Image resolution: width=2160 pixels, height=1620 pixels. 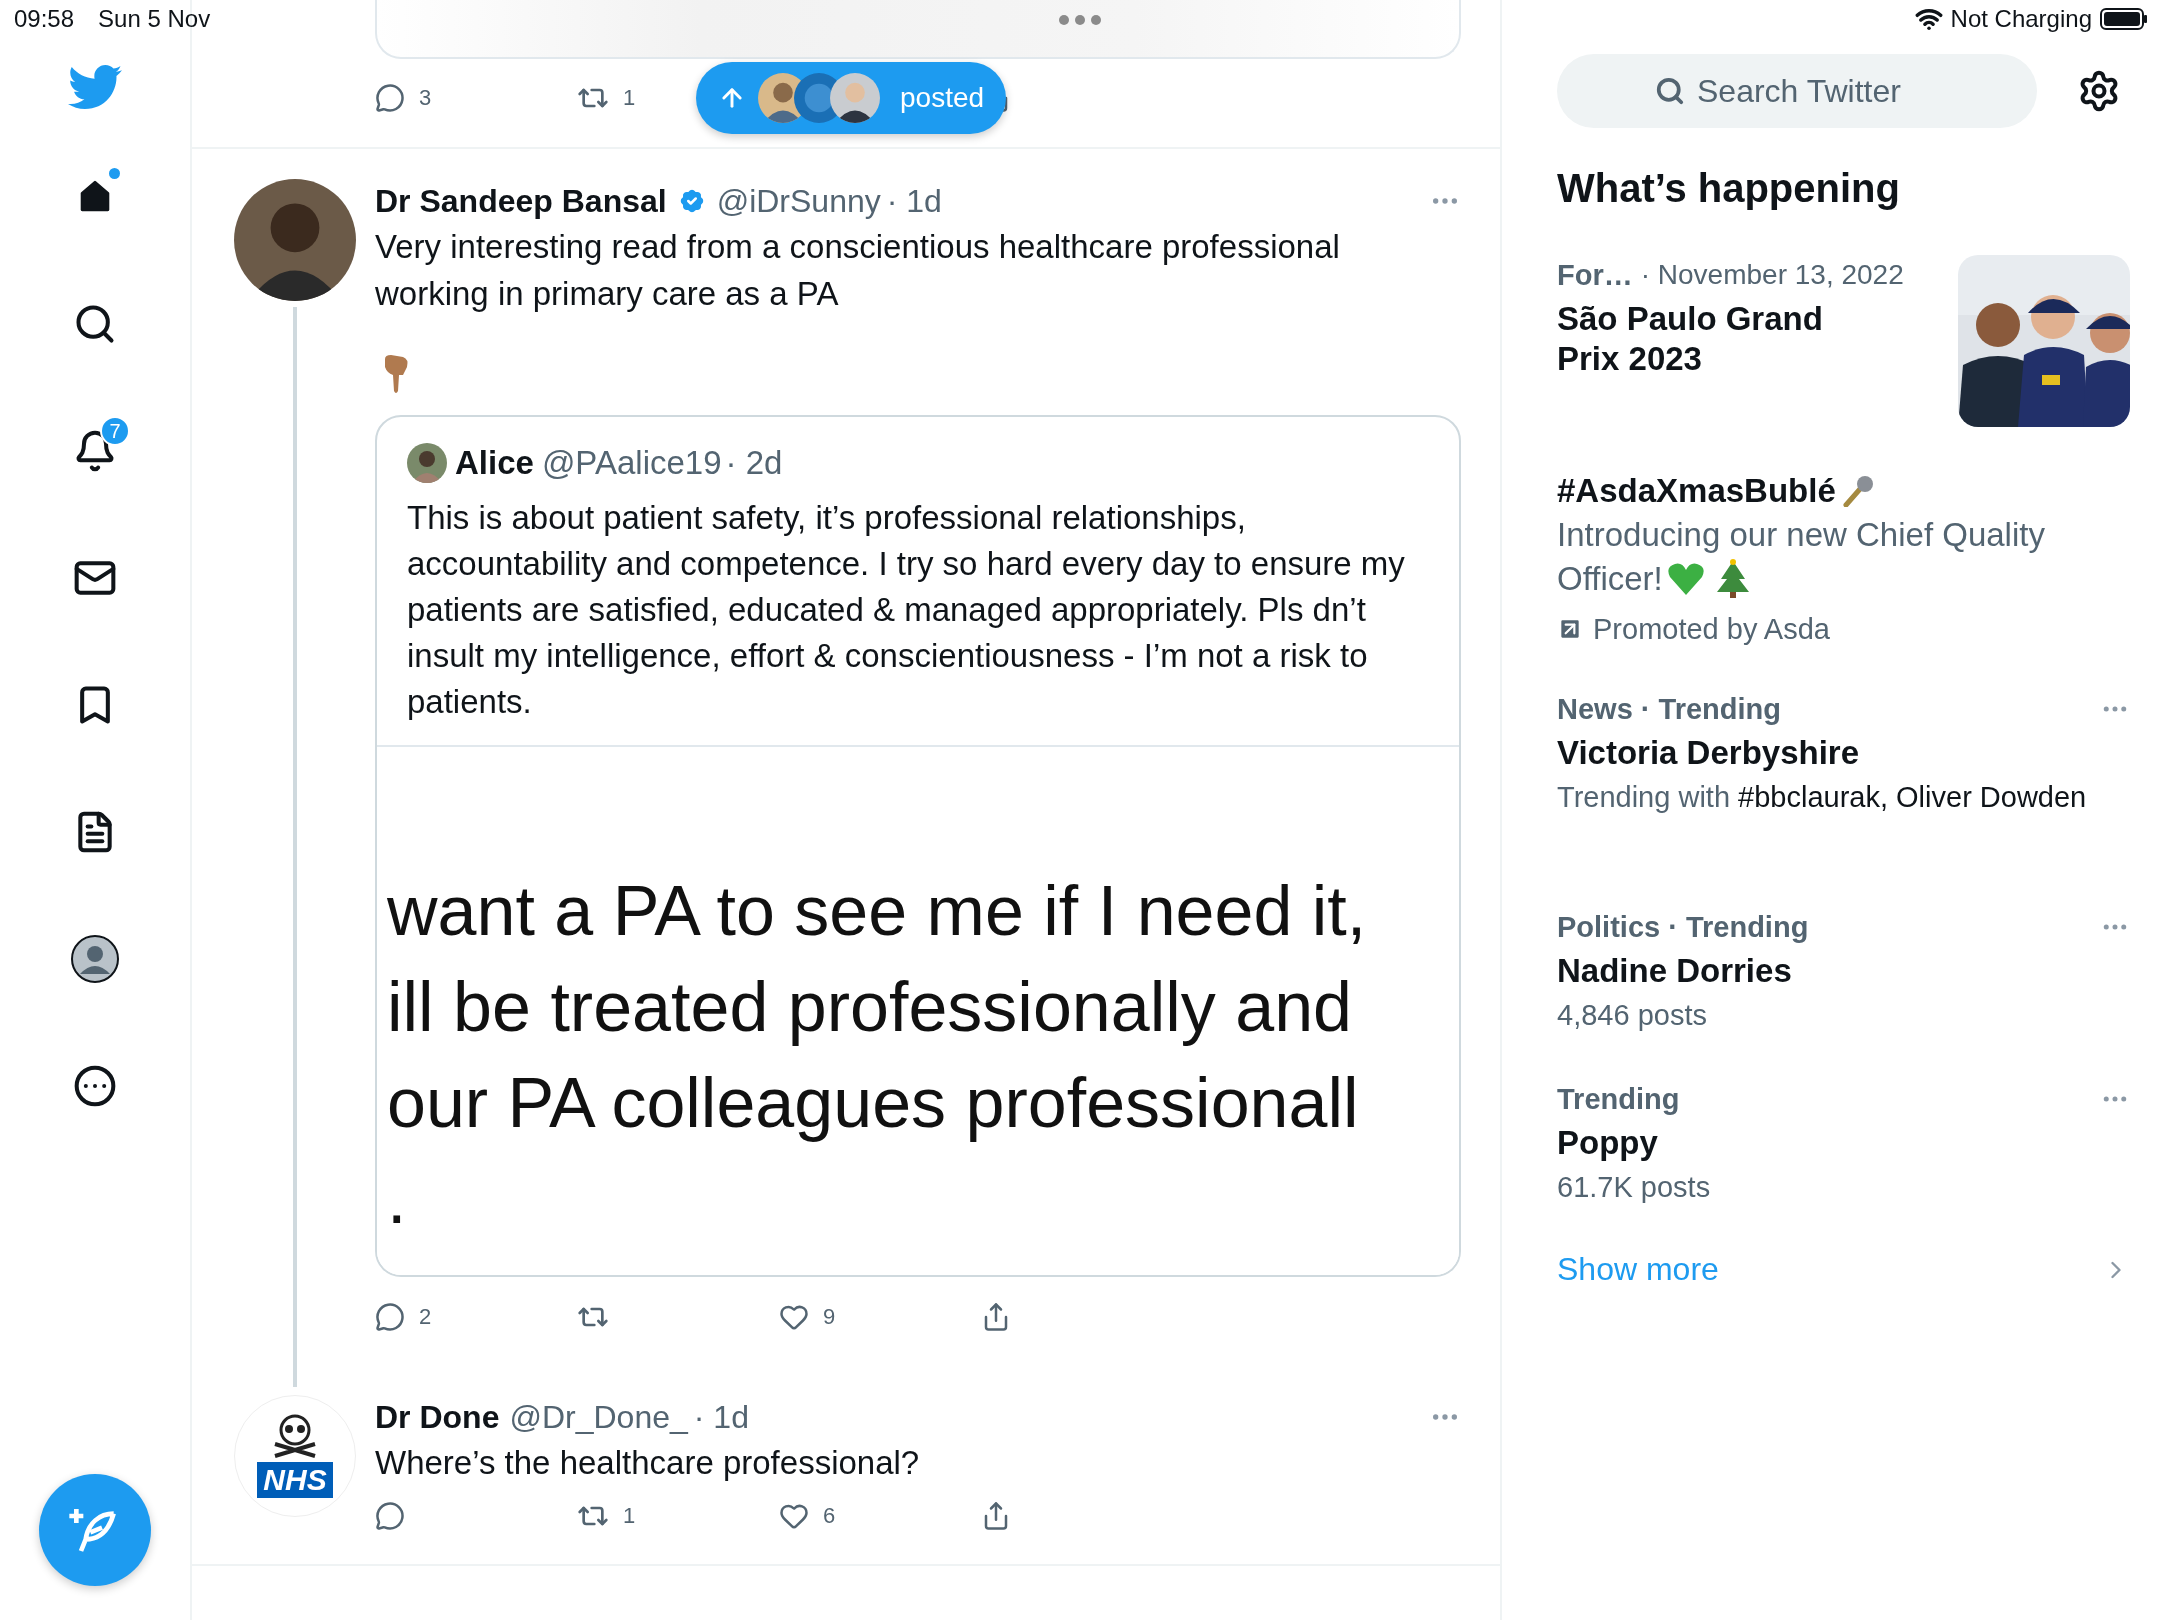 I want to click on reply-count: 3, so click(x=425, y=98).